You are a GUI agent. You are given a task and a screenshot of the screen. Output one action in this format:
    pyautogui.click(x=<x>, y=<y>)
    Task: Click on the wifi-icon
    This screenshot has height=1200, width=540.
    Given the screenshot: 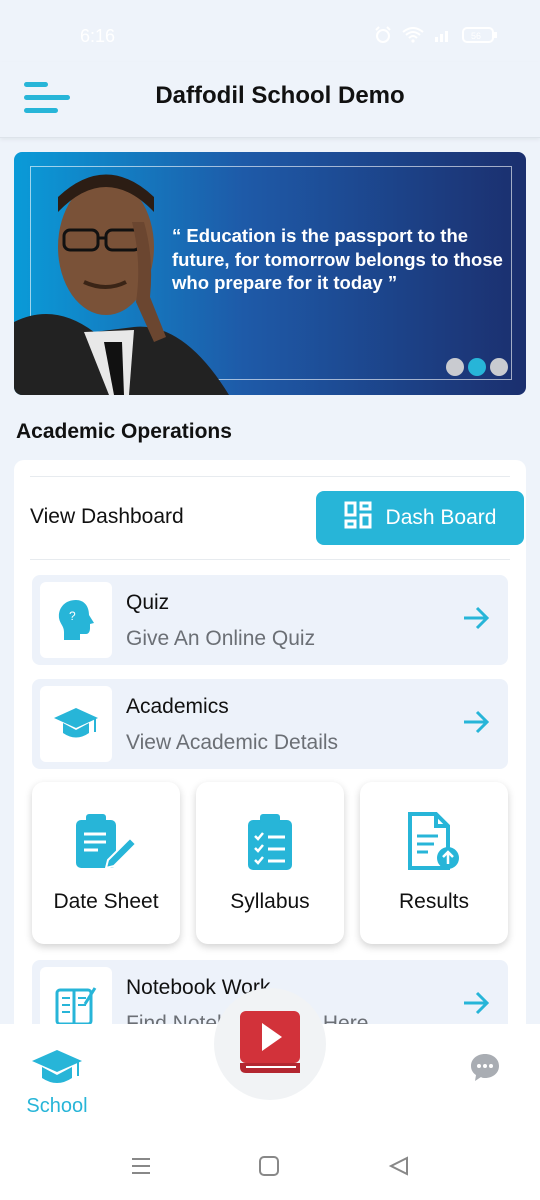 What is the action you would take?
    pyautogui.click(x=413, y=37)
    